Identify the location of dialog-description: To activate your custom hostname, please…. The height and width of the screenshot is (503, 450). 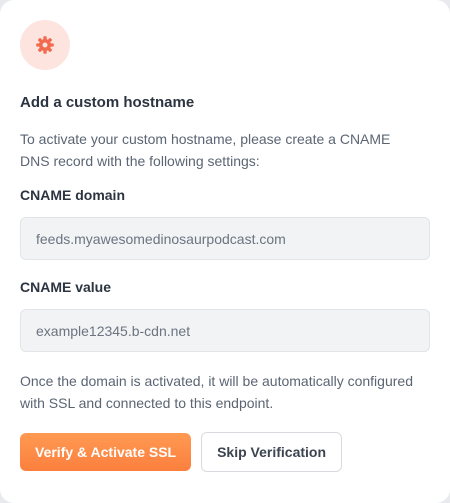
(205, 150).